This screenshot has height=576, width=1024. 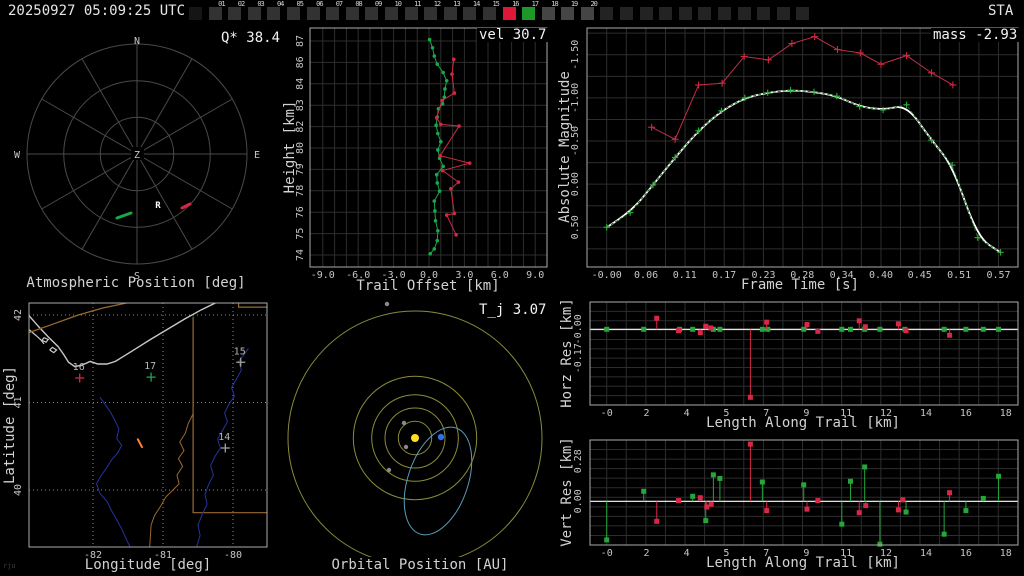 What do you see at coordinates (300, 41) in the screenshot?
I see `svg-text: 87` at bounding box center [300, 41].